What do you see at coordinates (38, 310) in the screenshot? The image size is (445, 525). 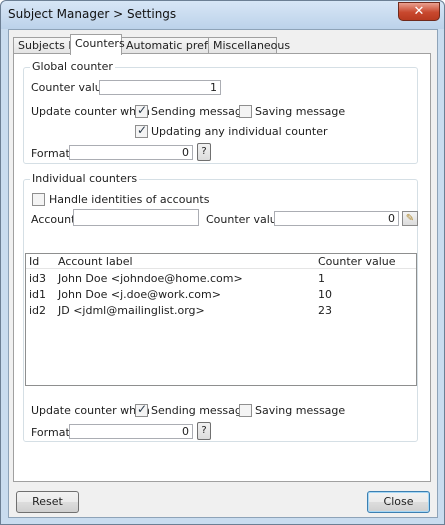 I see `row-id: id2` at bounding box center [38, 310].